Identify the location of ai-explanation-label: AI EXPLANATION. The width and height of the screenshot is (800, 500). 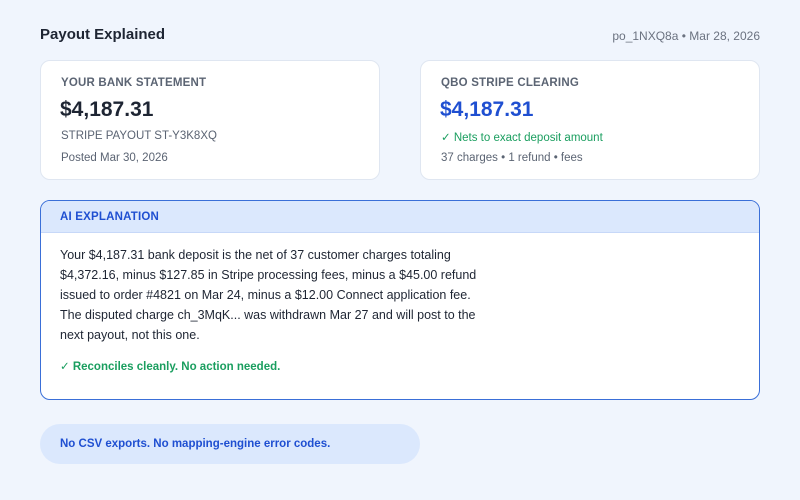
(400, 217).